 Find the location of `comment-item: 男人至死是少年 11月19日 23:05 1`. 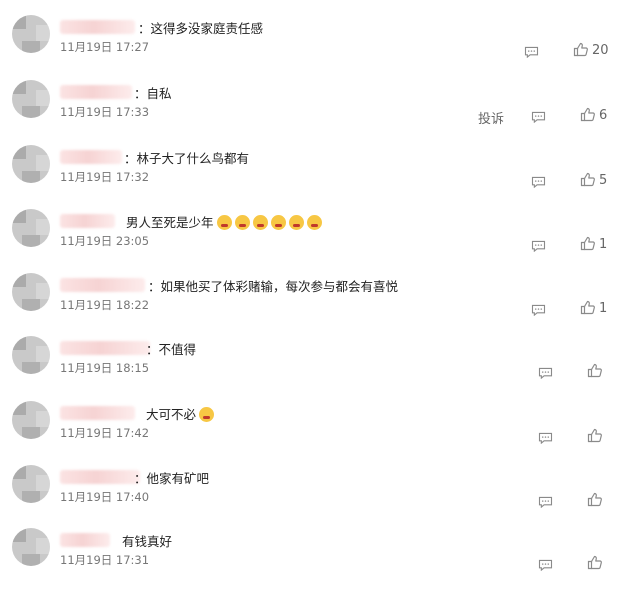

comment-item: 男人至死是少年 11月19日 23:05 1 is located at coordinates (316, 241).